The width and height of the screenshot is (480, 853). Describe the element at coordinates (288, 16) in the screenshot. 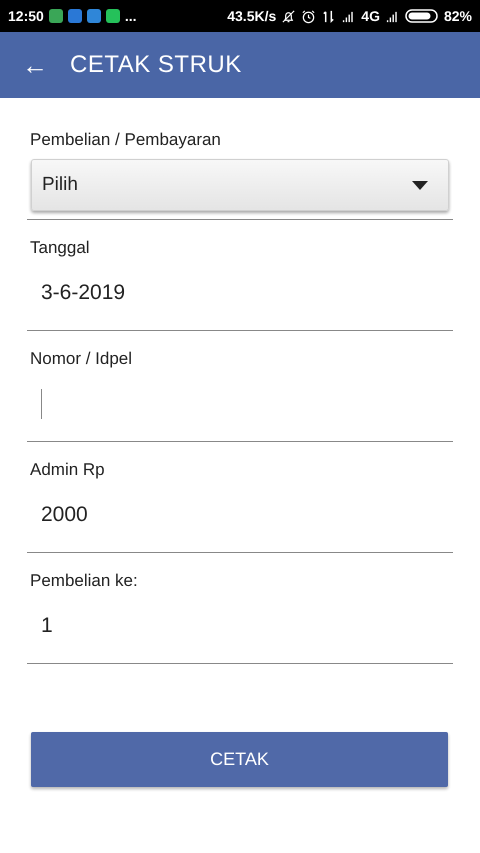

I see `muted-bell-icon` at that location.